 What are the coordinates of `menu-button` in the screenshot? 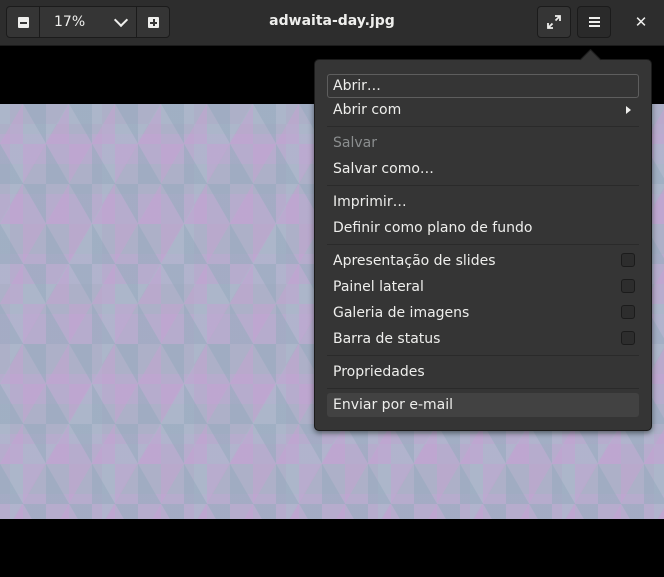 It's located at (594, 22).